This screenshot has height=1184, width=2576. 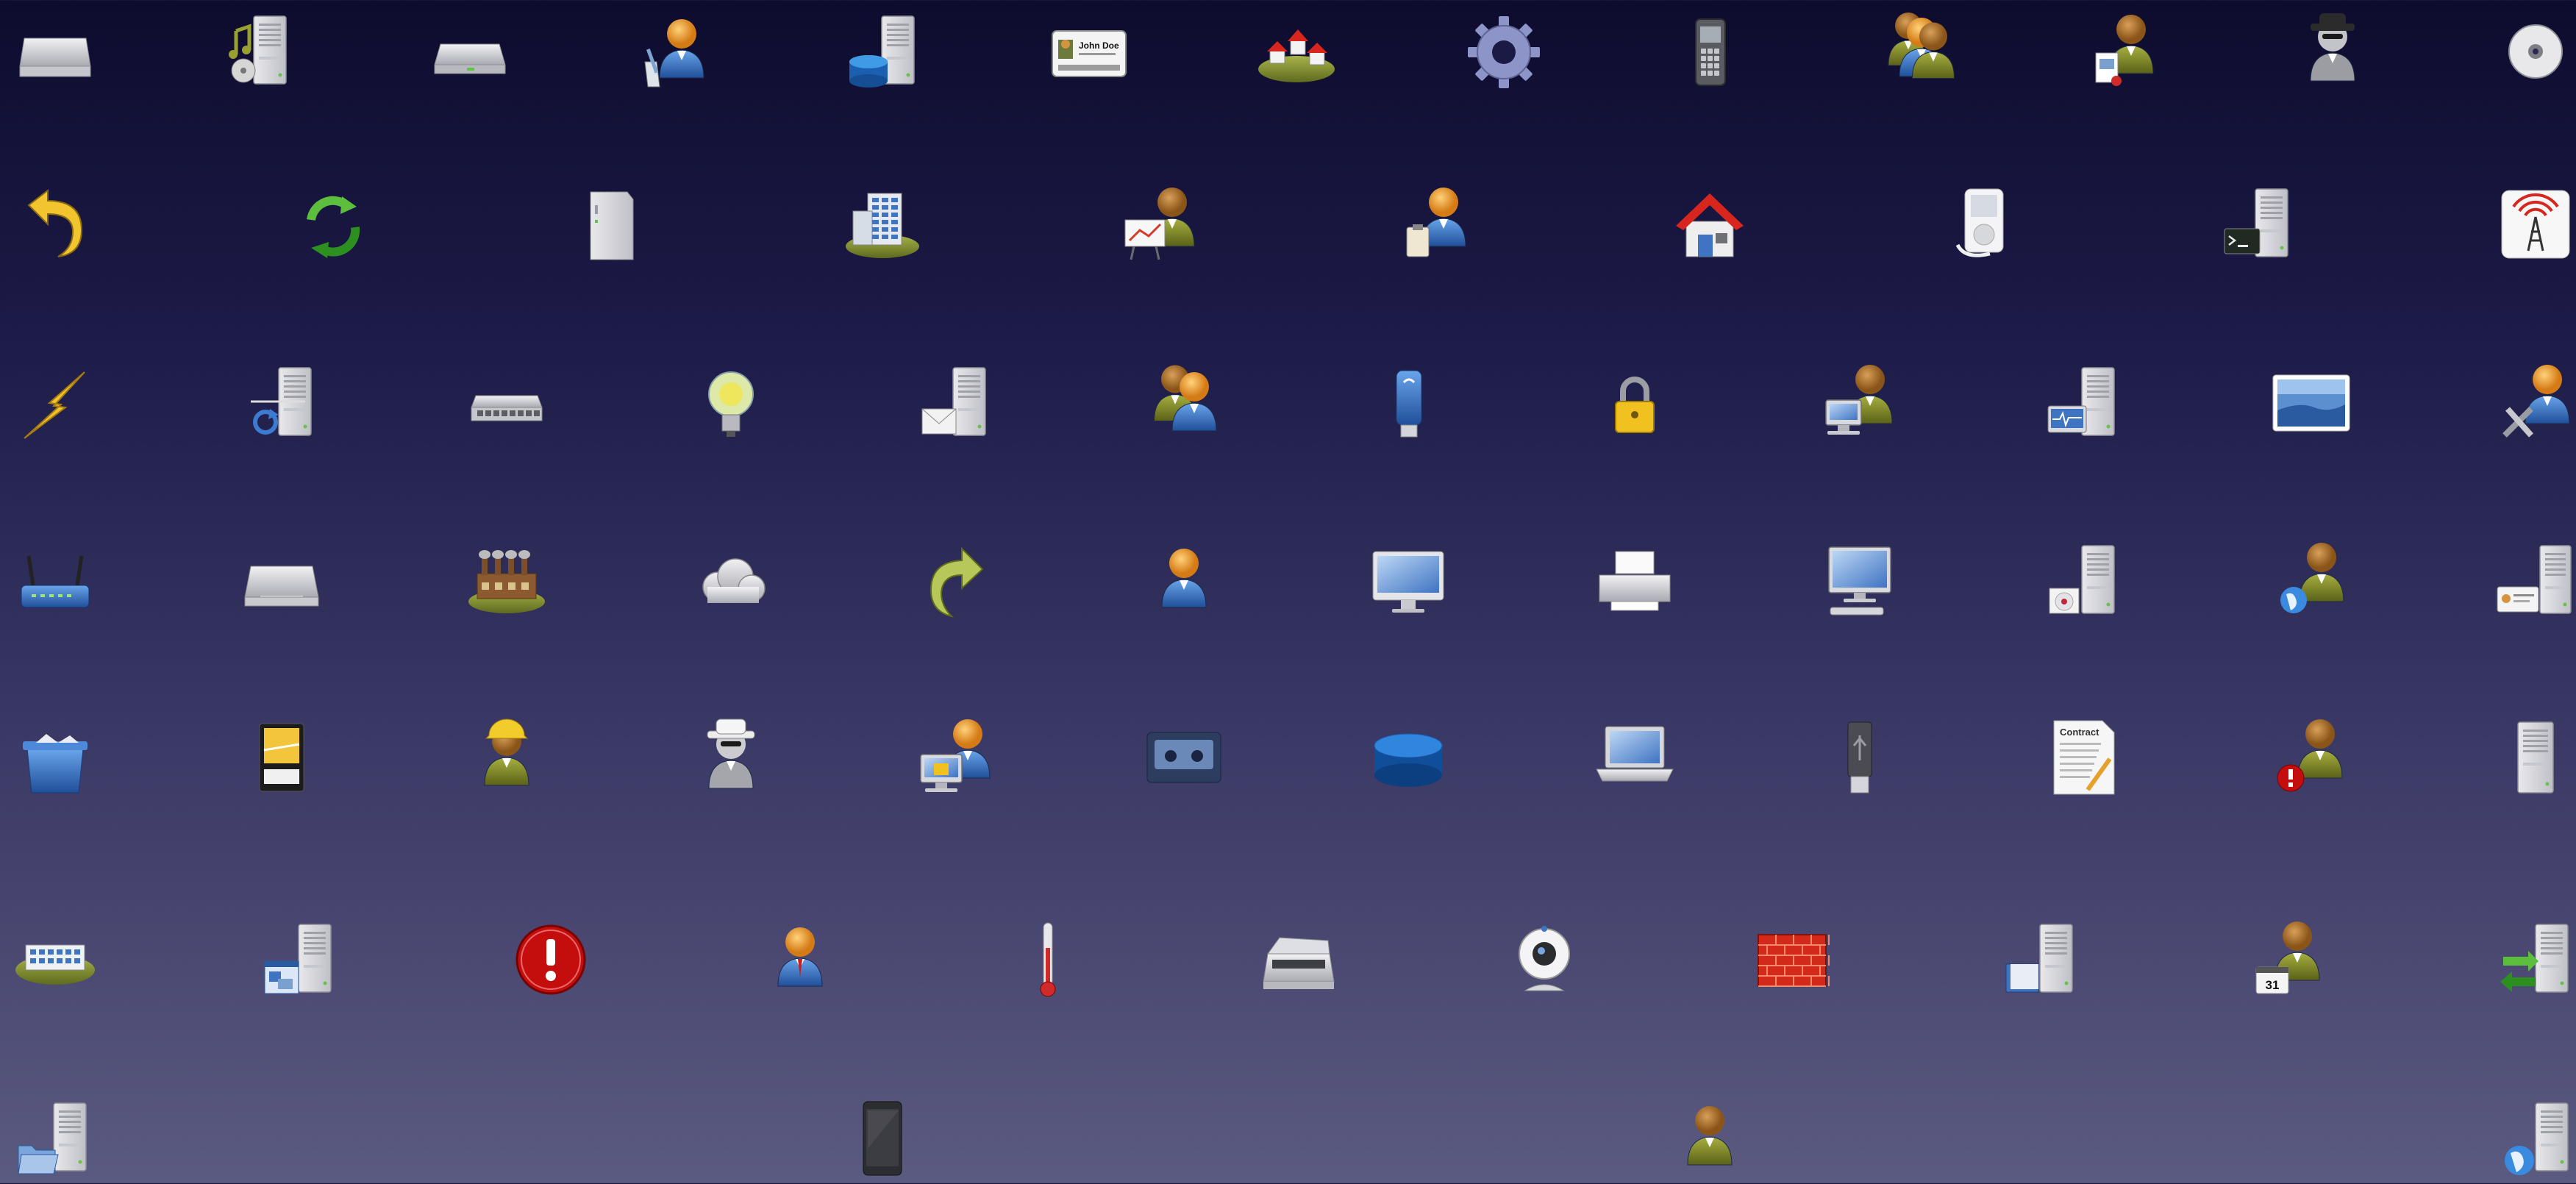 What do you see at coordinates (1792, 960) in the screenshot?
I see `firewall-icon` at bounding box center [1792, 960].